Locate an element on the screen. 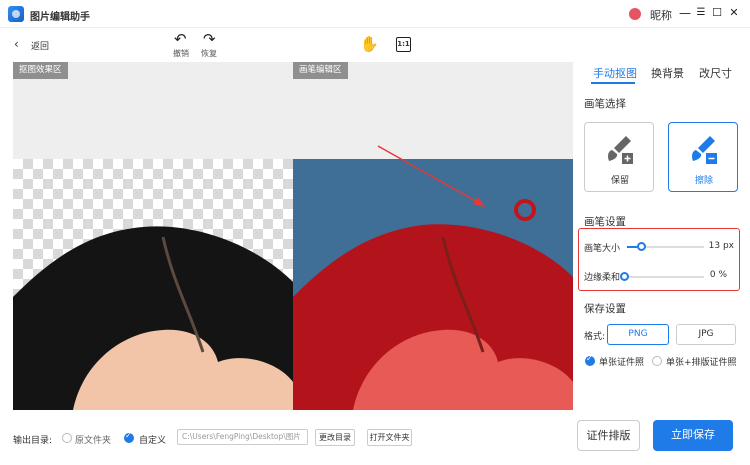  edge-softness-slider is located at coordinates (663, 277).